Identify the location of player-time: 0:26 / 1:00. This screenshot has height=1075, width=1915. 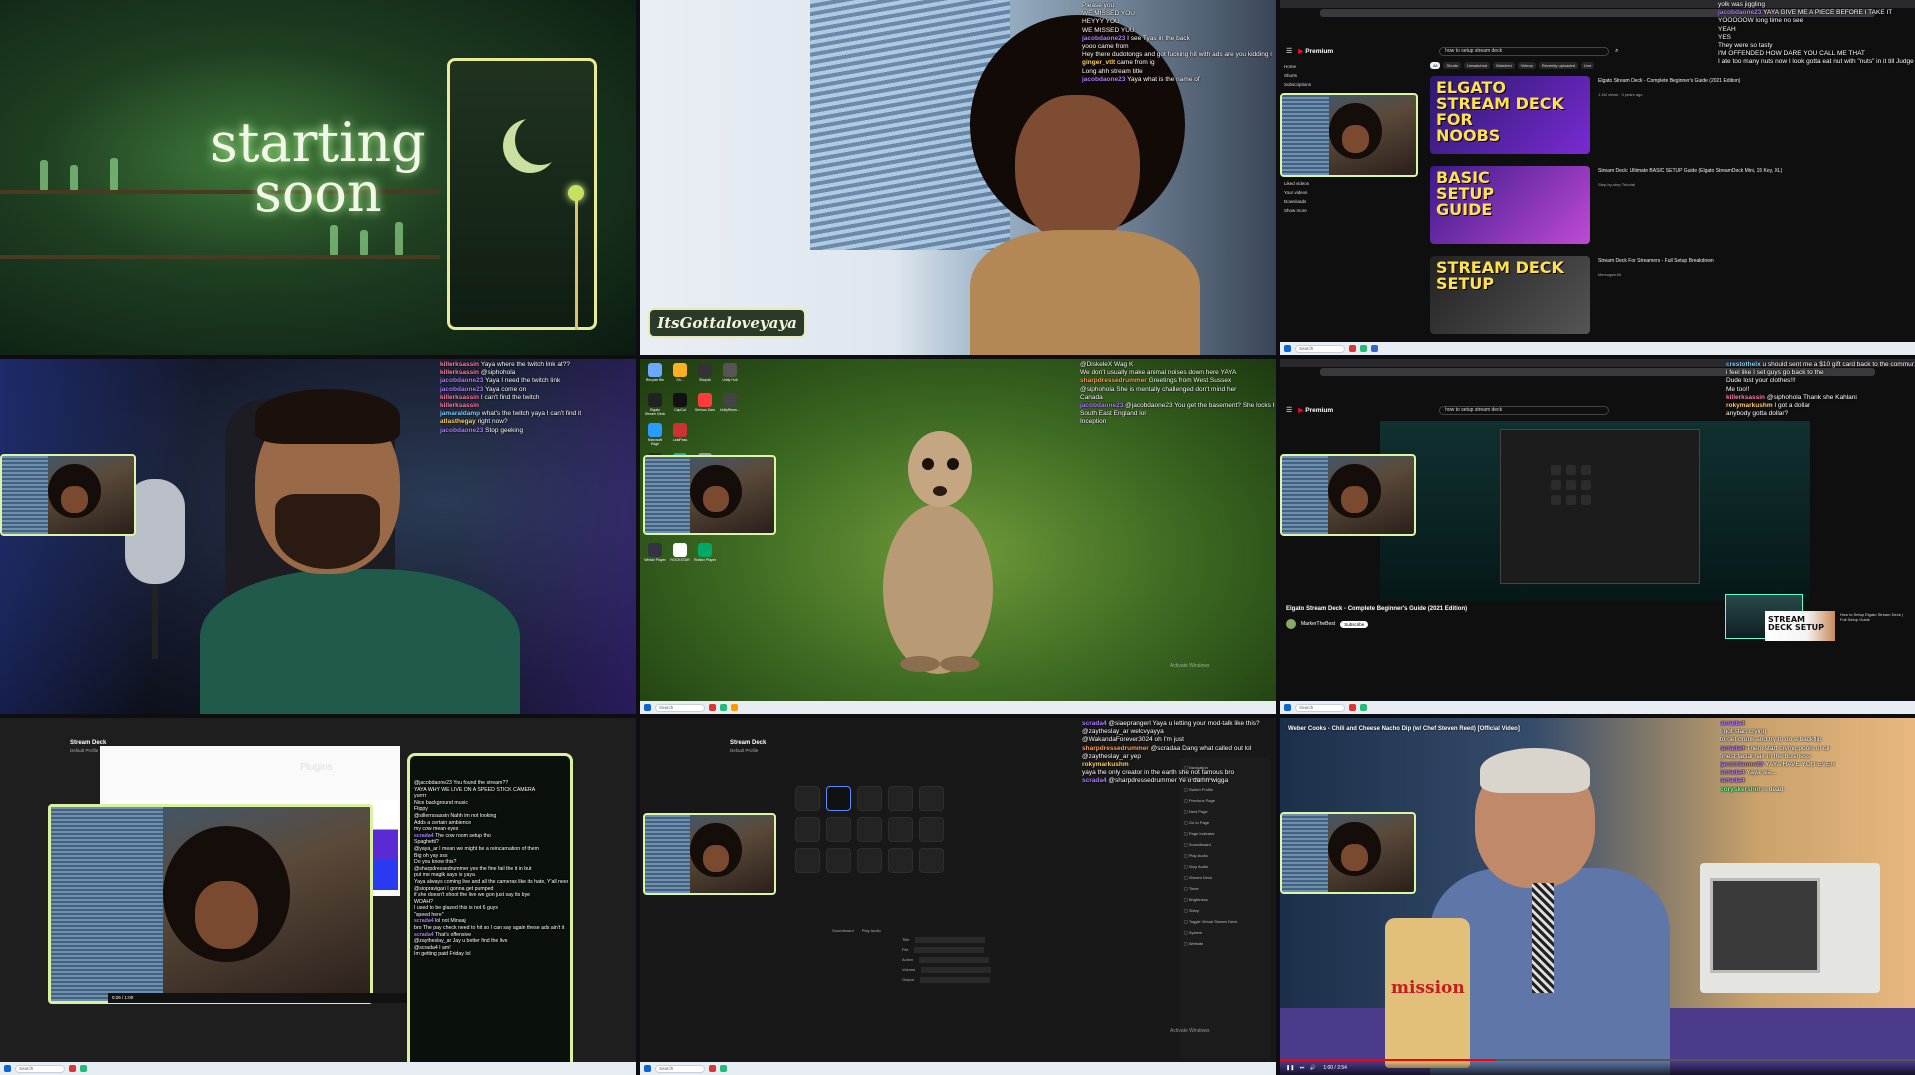
(258, 998).